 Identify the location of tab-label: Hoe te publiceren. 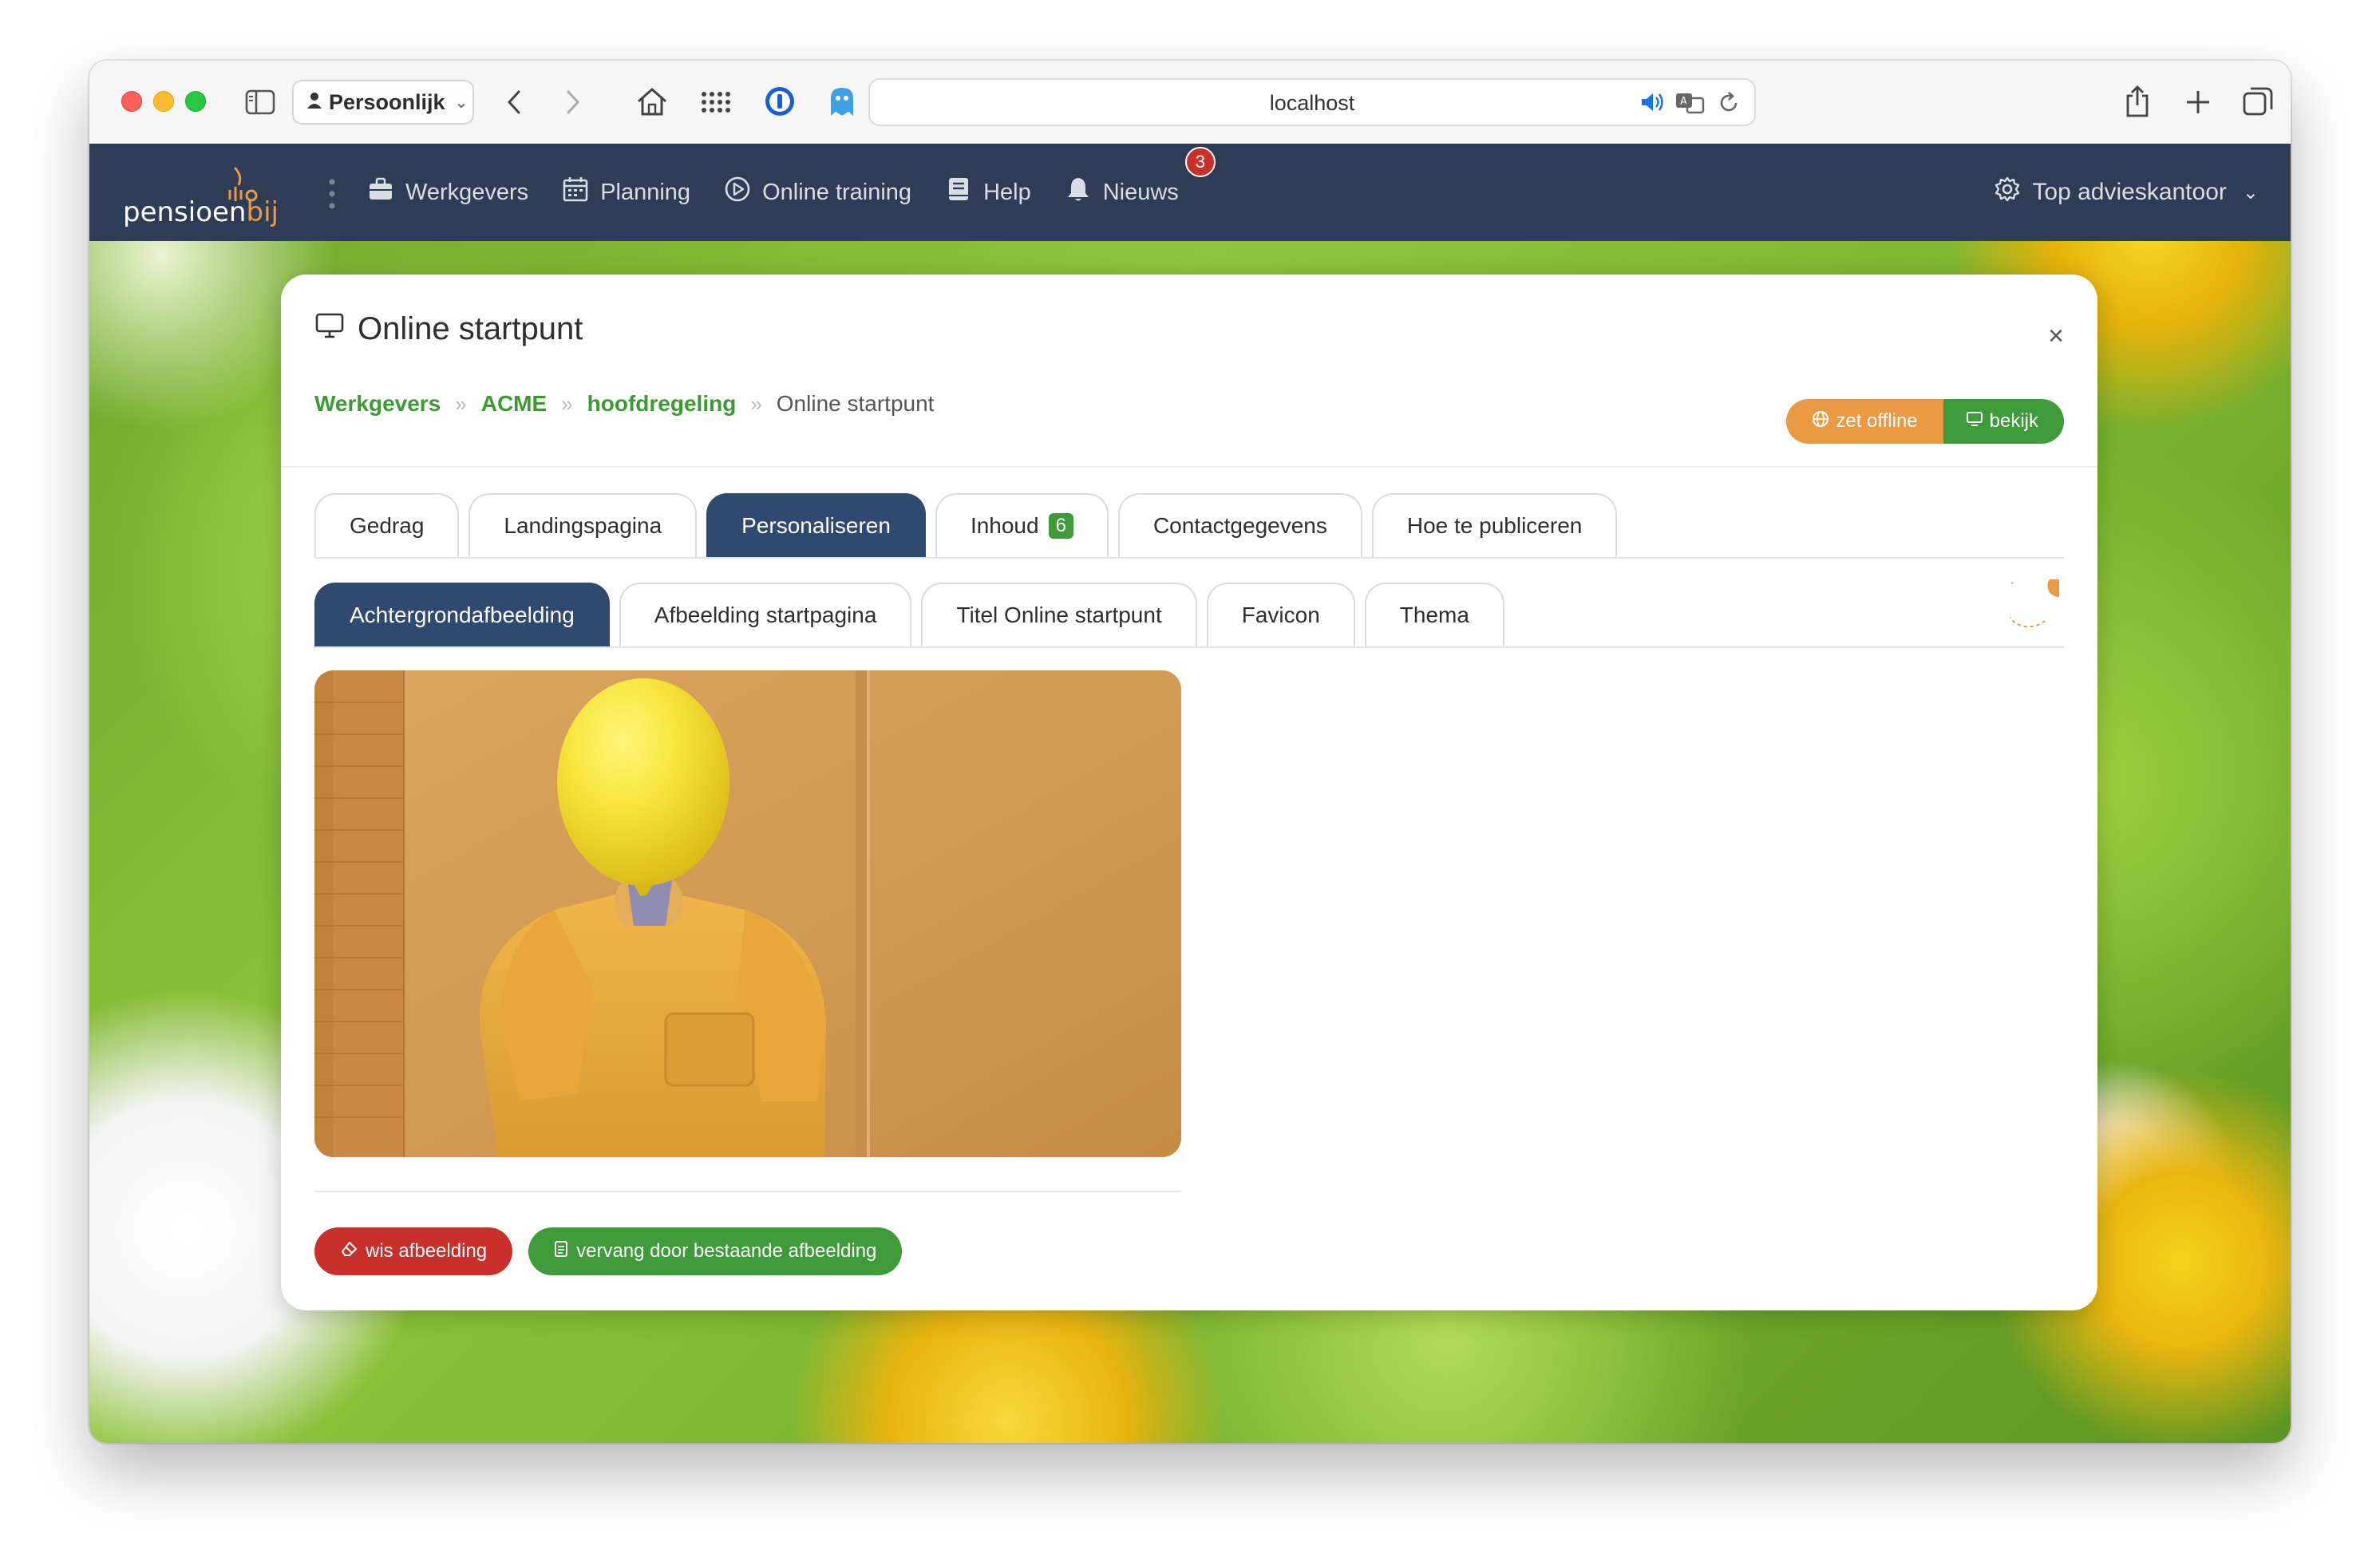
(1494, 525).